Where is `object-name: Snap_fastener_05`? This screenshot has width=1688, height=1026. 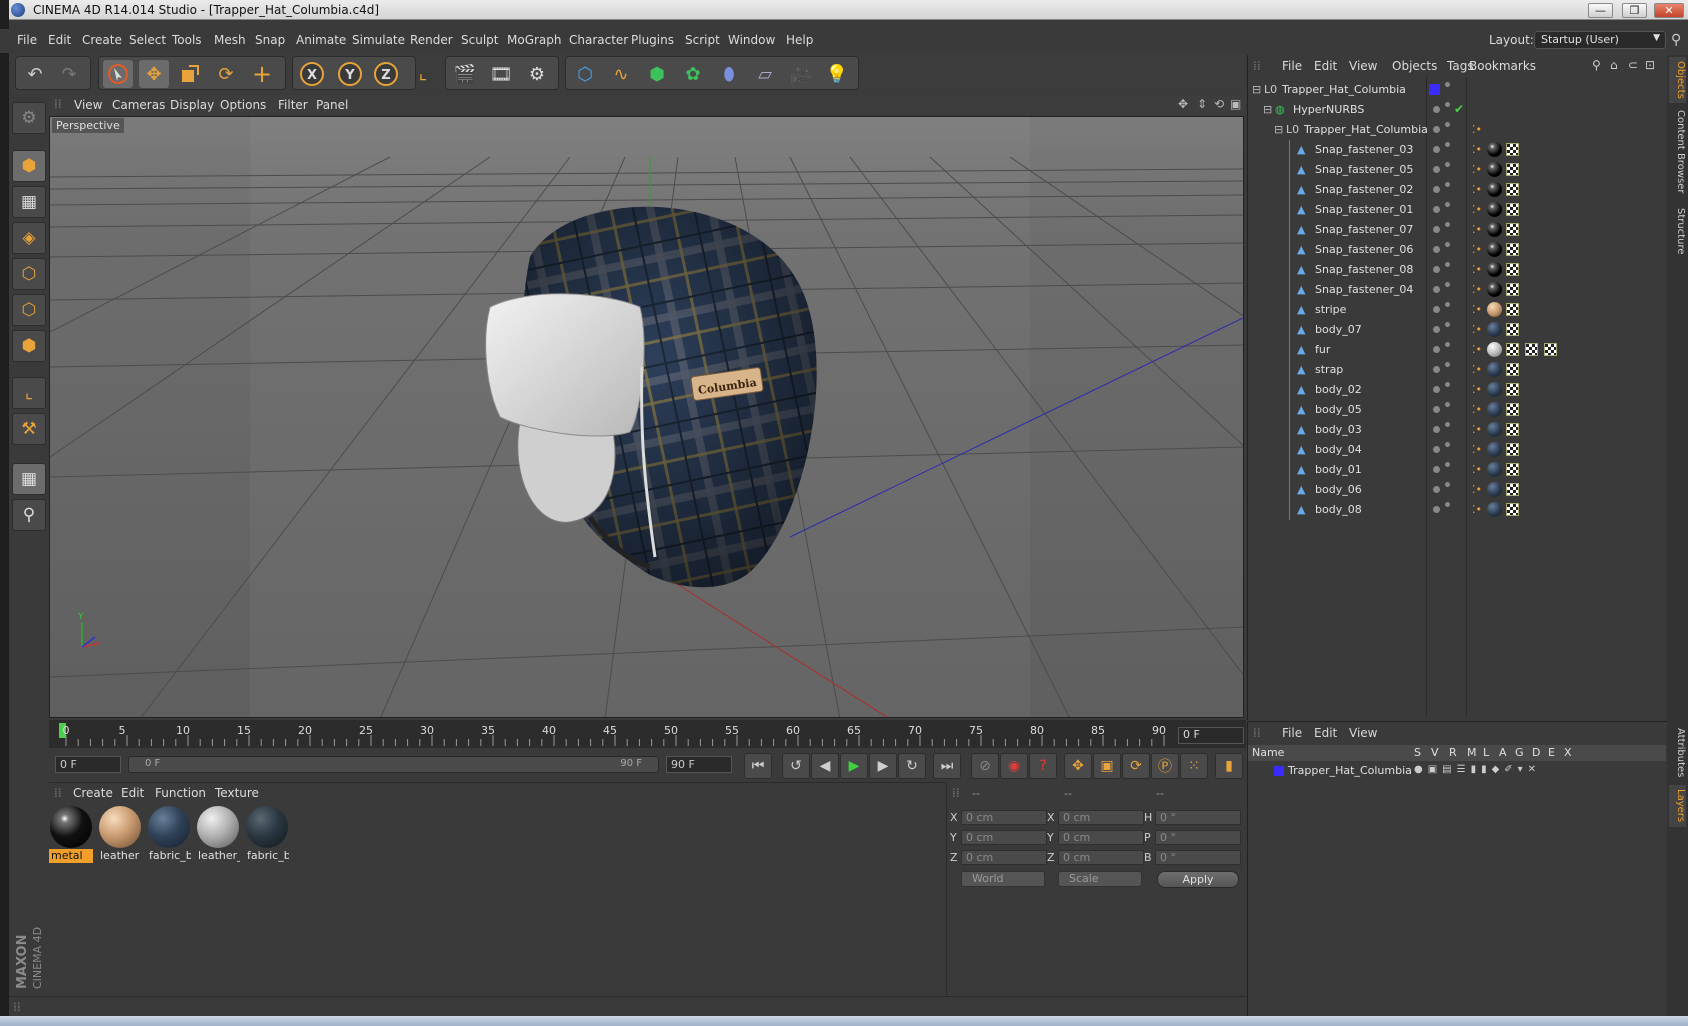
object-name: Snap_fastener_05 is located at coordinates (1364, 169).